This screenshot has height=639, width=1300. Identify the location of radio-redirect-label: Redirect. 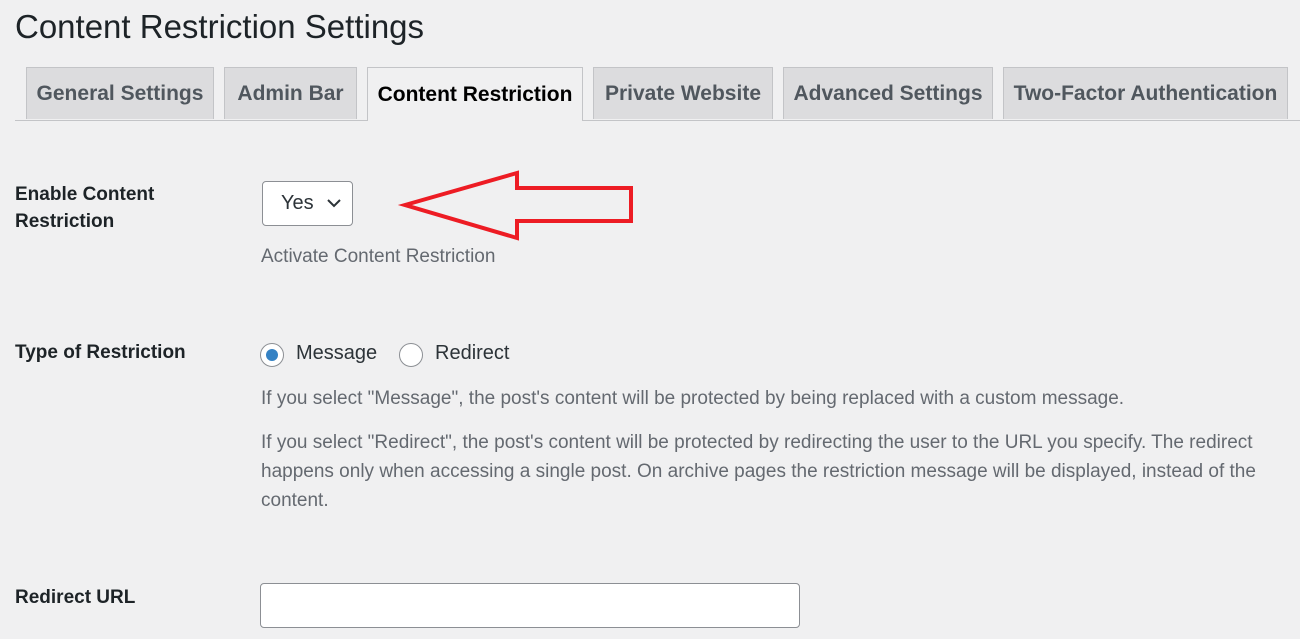
(472, 353).